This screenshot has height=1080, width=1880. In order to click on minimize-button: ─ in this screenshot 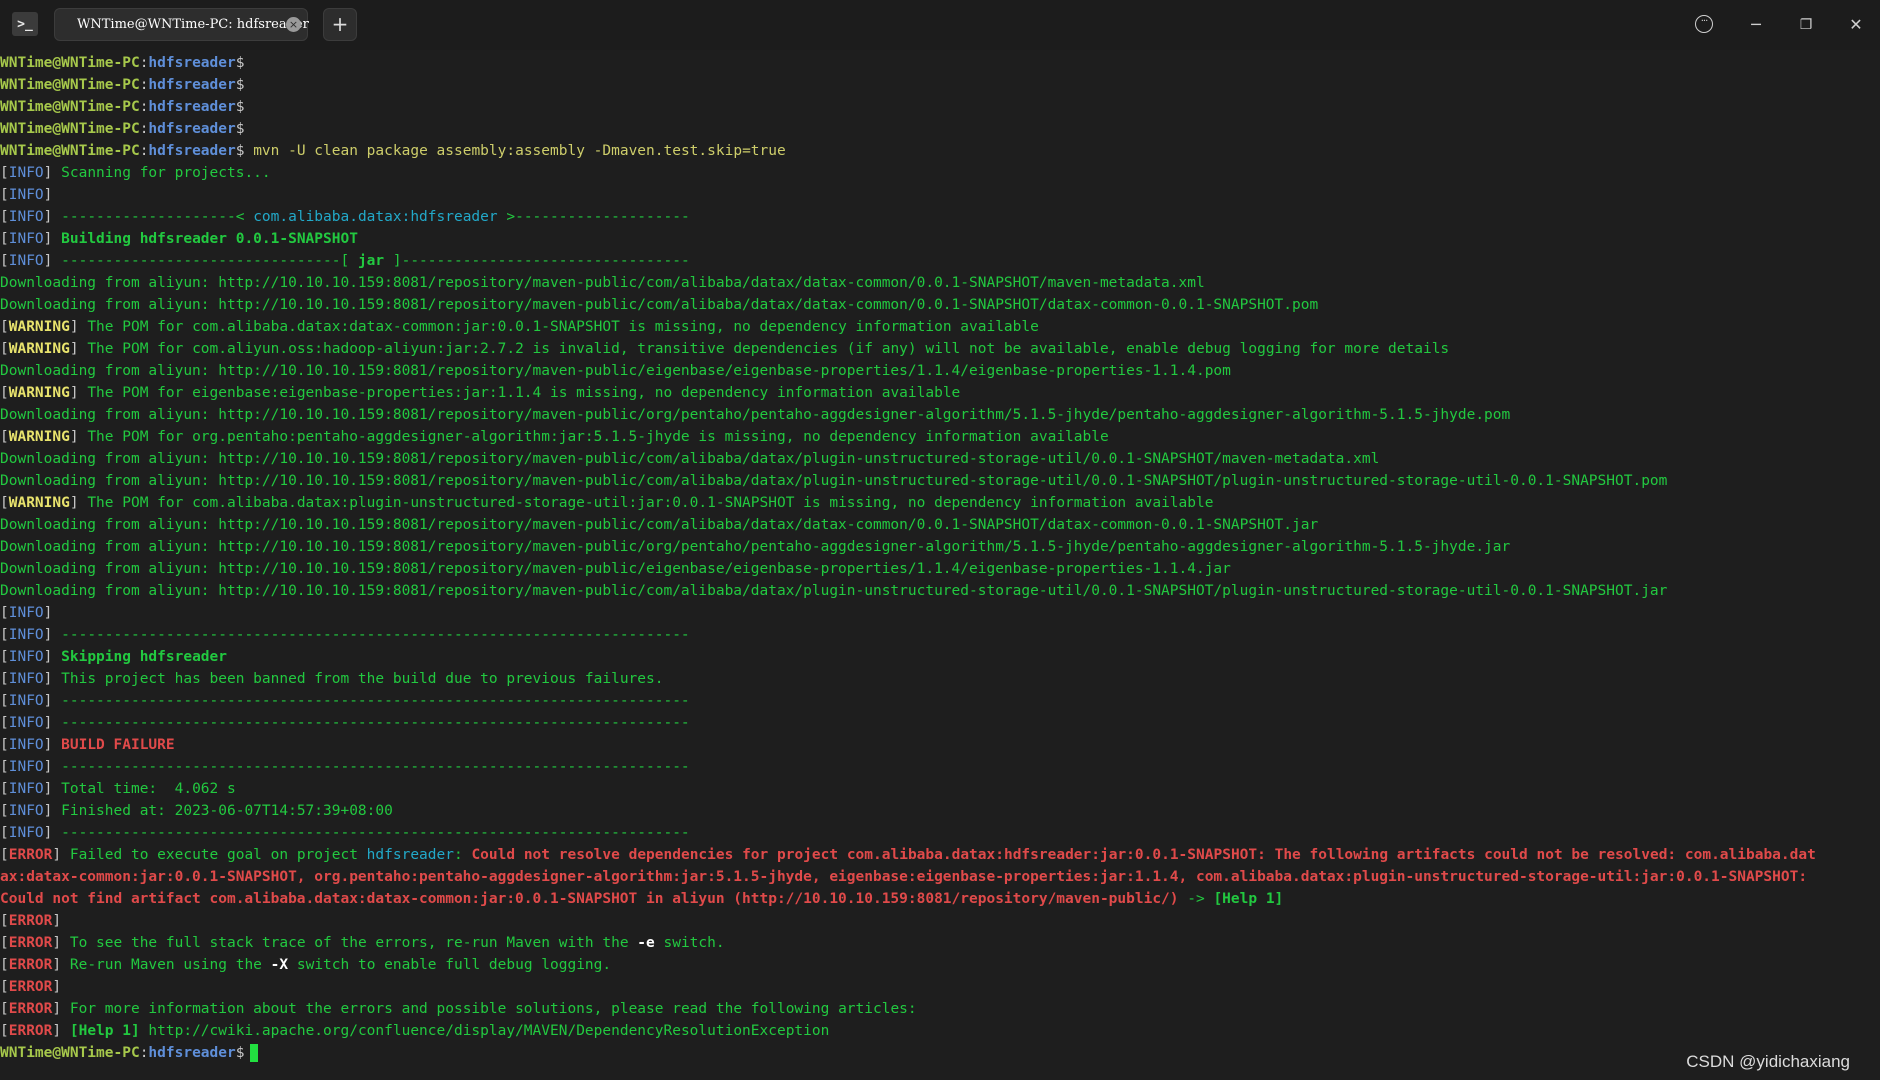, I will do `click(1756, 25)`.